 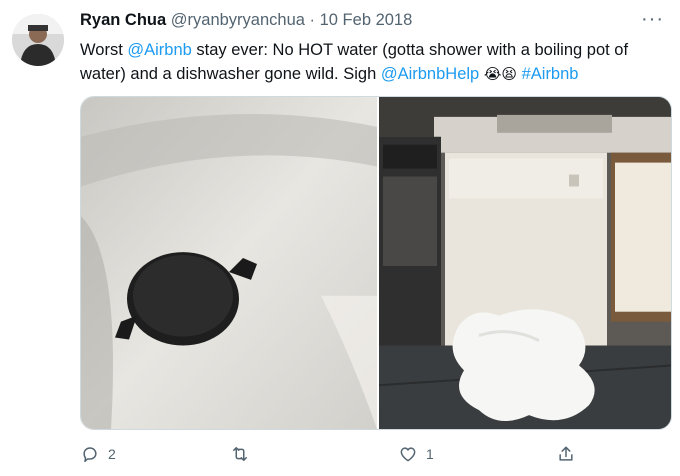 I want to click on reply-count: 2, so click(x=112, y=454).